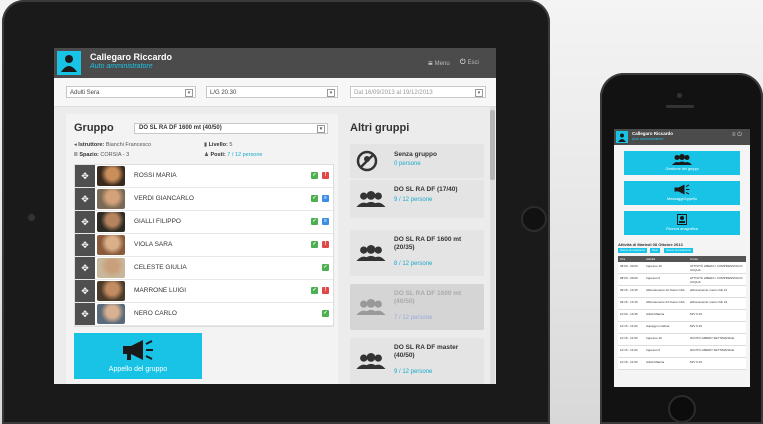 The height and width of the screenshot is (424, 763). What do you see at coordinates (160, 267) in the screenshot?
I see `member-name: CELESTE GIULIA` at bounding box center [160, 267].